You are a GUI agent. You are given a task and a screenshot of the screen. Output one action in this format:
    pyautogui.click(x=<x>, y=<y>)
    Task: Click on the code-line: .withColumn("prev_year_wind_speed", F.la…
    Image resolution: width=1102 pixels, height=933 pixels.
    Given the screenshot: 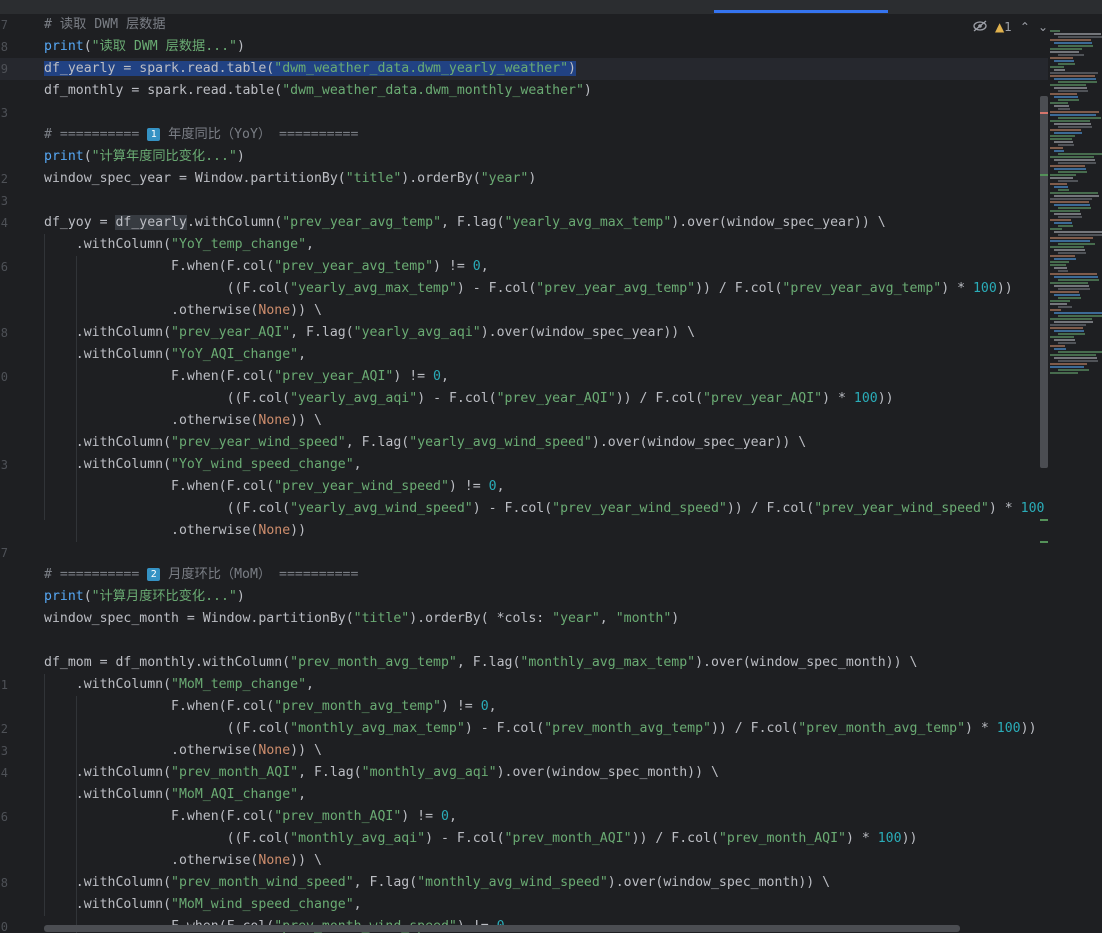 What is the action you would take?
    pyautogui.click(x=524, y=443)
    